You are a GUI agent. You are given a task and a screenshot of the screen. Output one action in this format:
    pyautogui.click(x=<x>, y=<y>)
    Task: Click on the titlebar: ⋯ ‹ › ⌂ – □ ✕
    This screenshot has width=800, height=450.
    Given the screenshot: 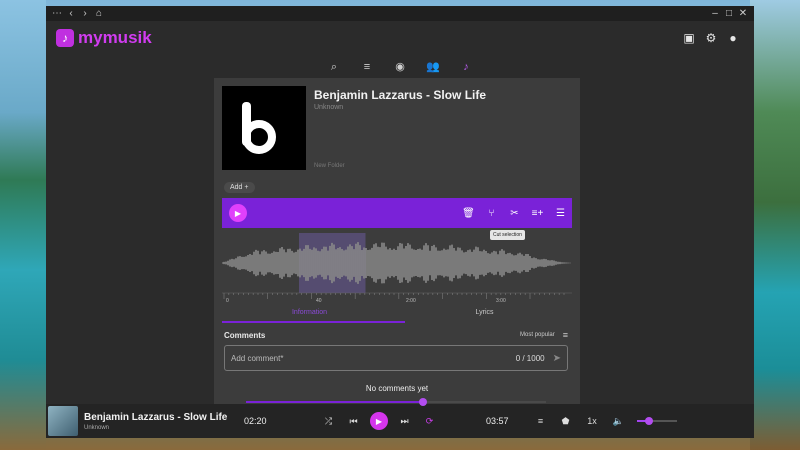 What is the action you would take?
    pyautogui.click(x=400, y=13)
    